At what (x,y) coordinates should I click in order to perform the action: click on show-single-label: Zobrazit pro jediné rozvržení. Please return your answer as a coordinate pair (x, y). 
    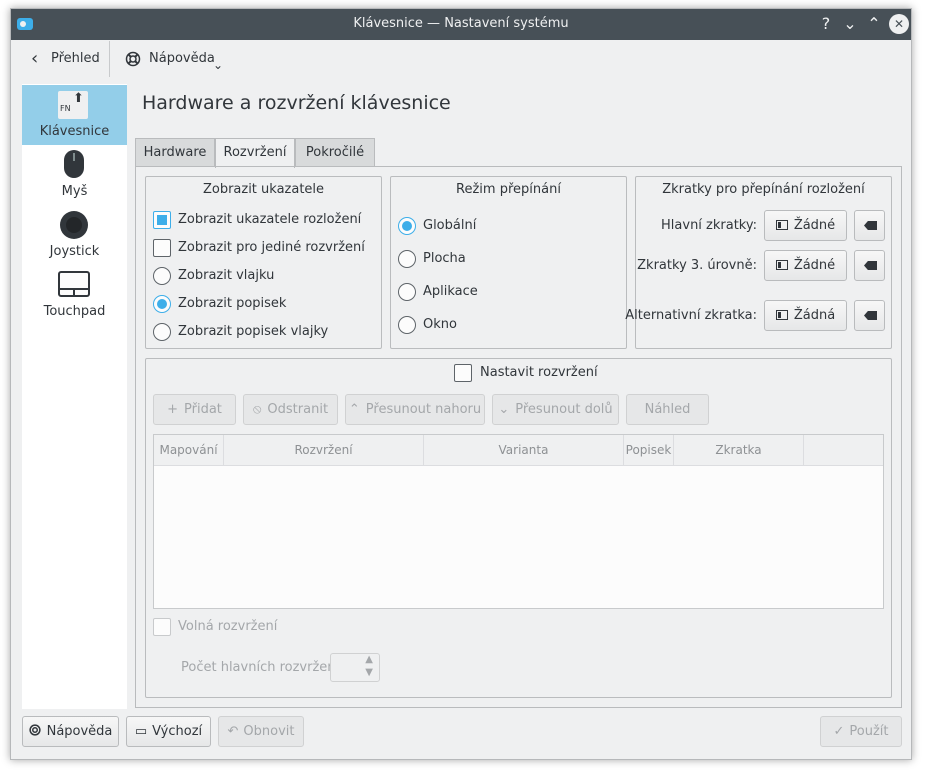
    Looking at the image, I should click on (271, 247).